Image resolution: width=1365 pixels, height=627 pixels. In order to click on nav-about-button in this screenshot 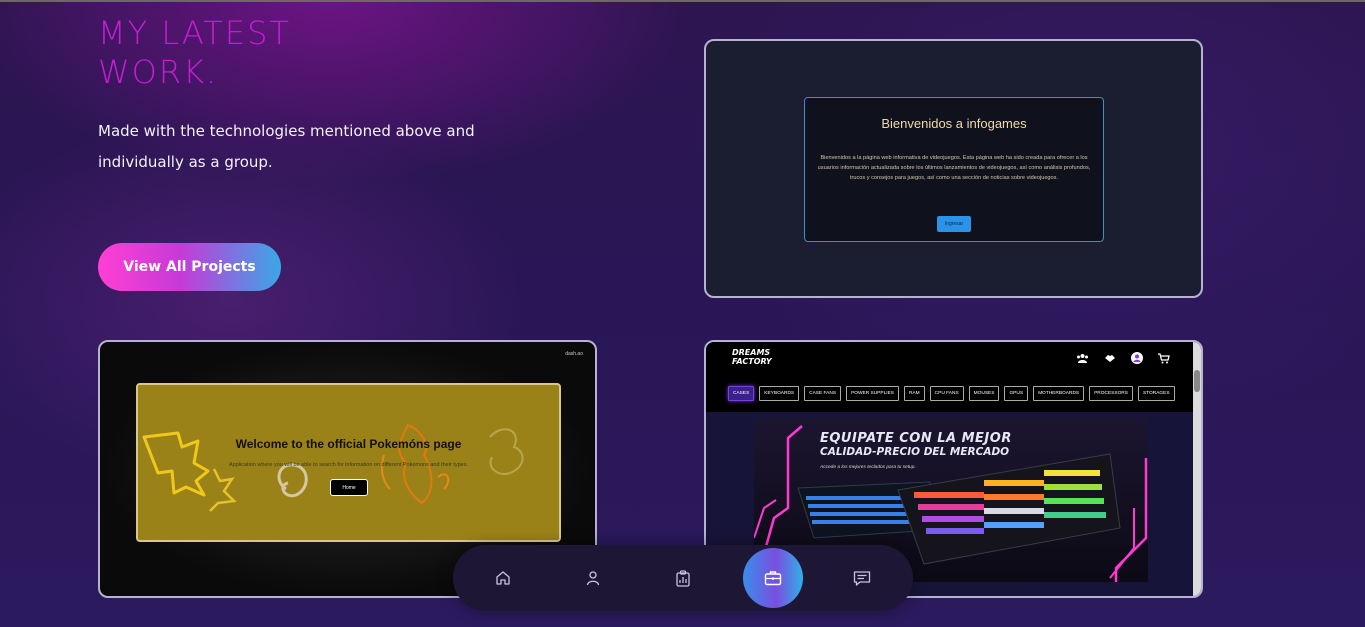, I will do `click(593, 578)`.